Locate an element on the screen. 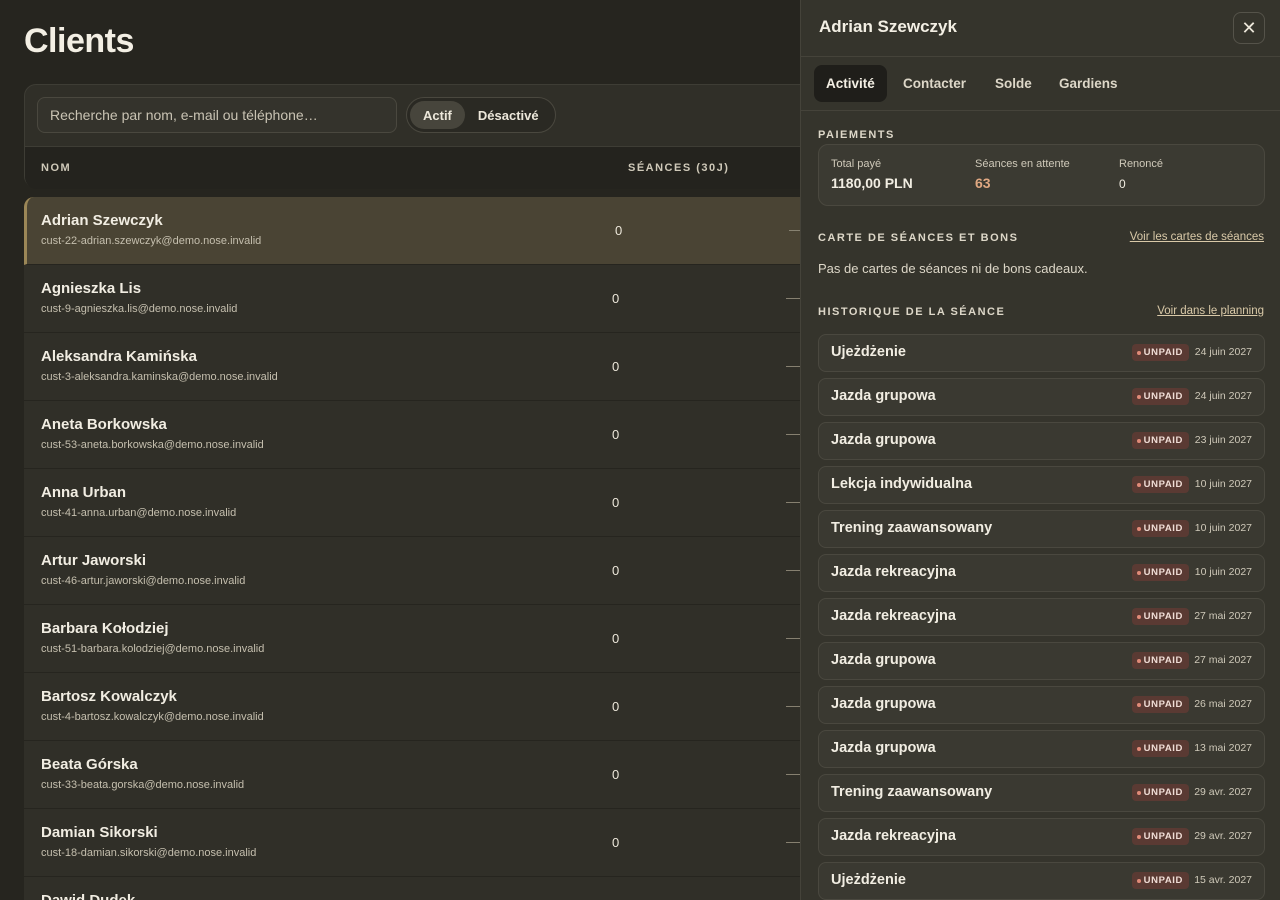 The height and width of the screenshot is (900, 1280). pending-sessions-label: Séances en attente is located at coordinates (1022, 164).